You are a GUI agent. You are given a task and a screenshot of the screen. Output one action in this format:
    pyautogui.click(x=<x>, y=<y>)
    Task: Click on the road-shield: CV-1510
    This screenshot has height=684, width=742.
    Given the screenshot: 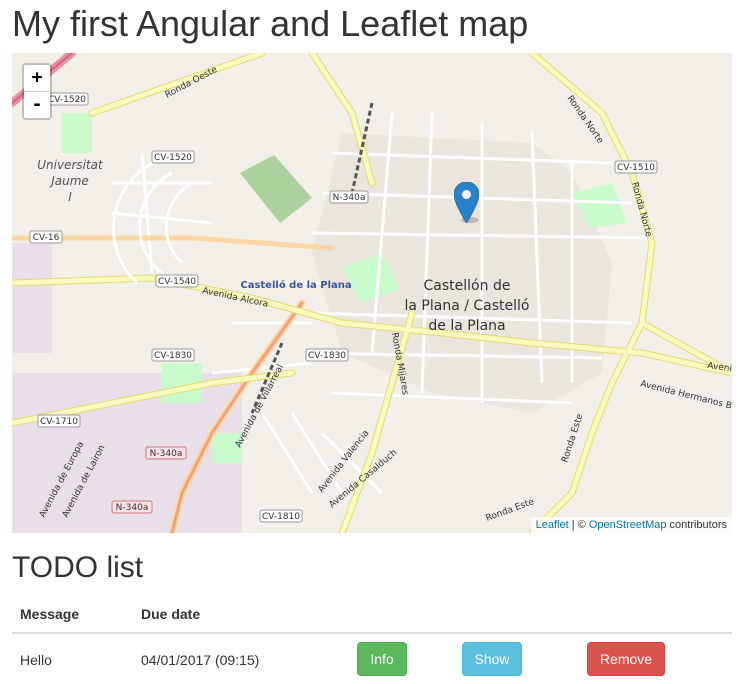 What is the action you would take?
    pyautogui.click(x=636, y=167)
    